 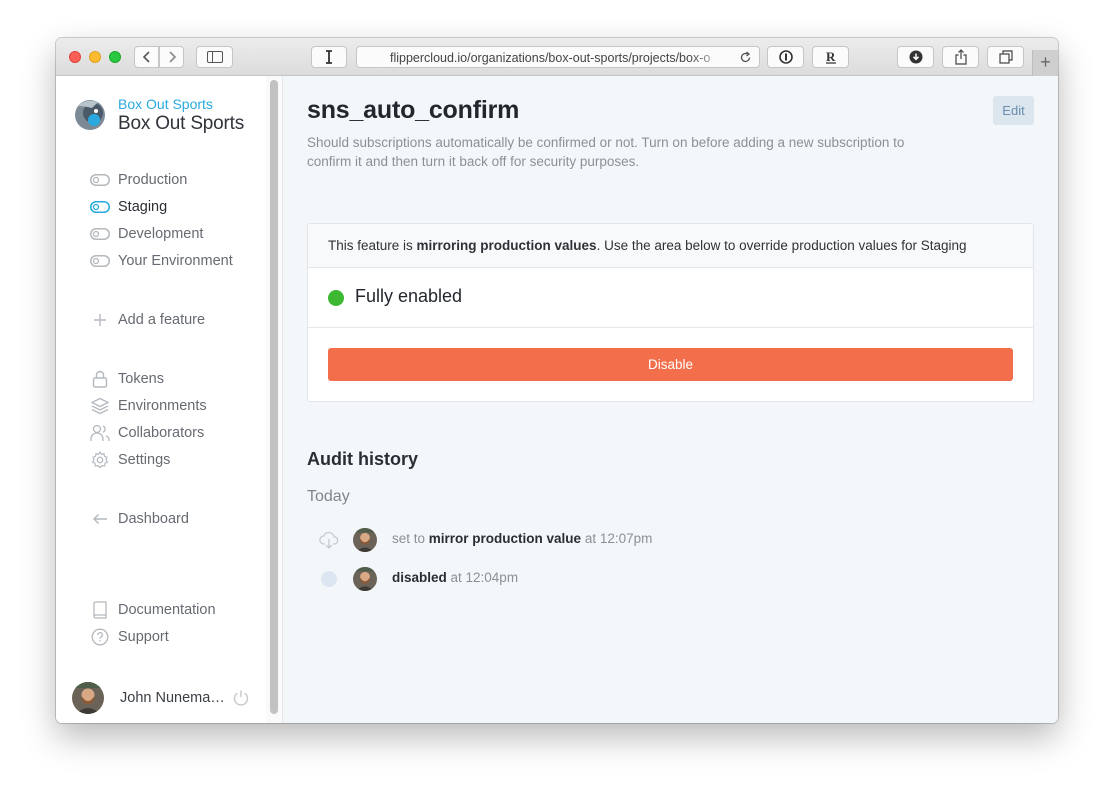 I want to click on password-icon, so click(x=785, y=57).